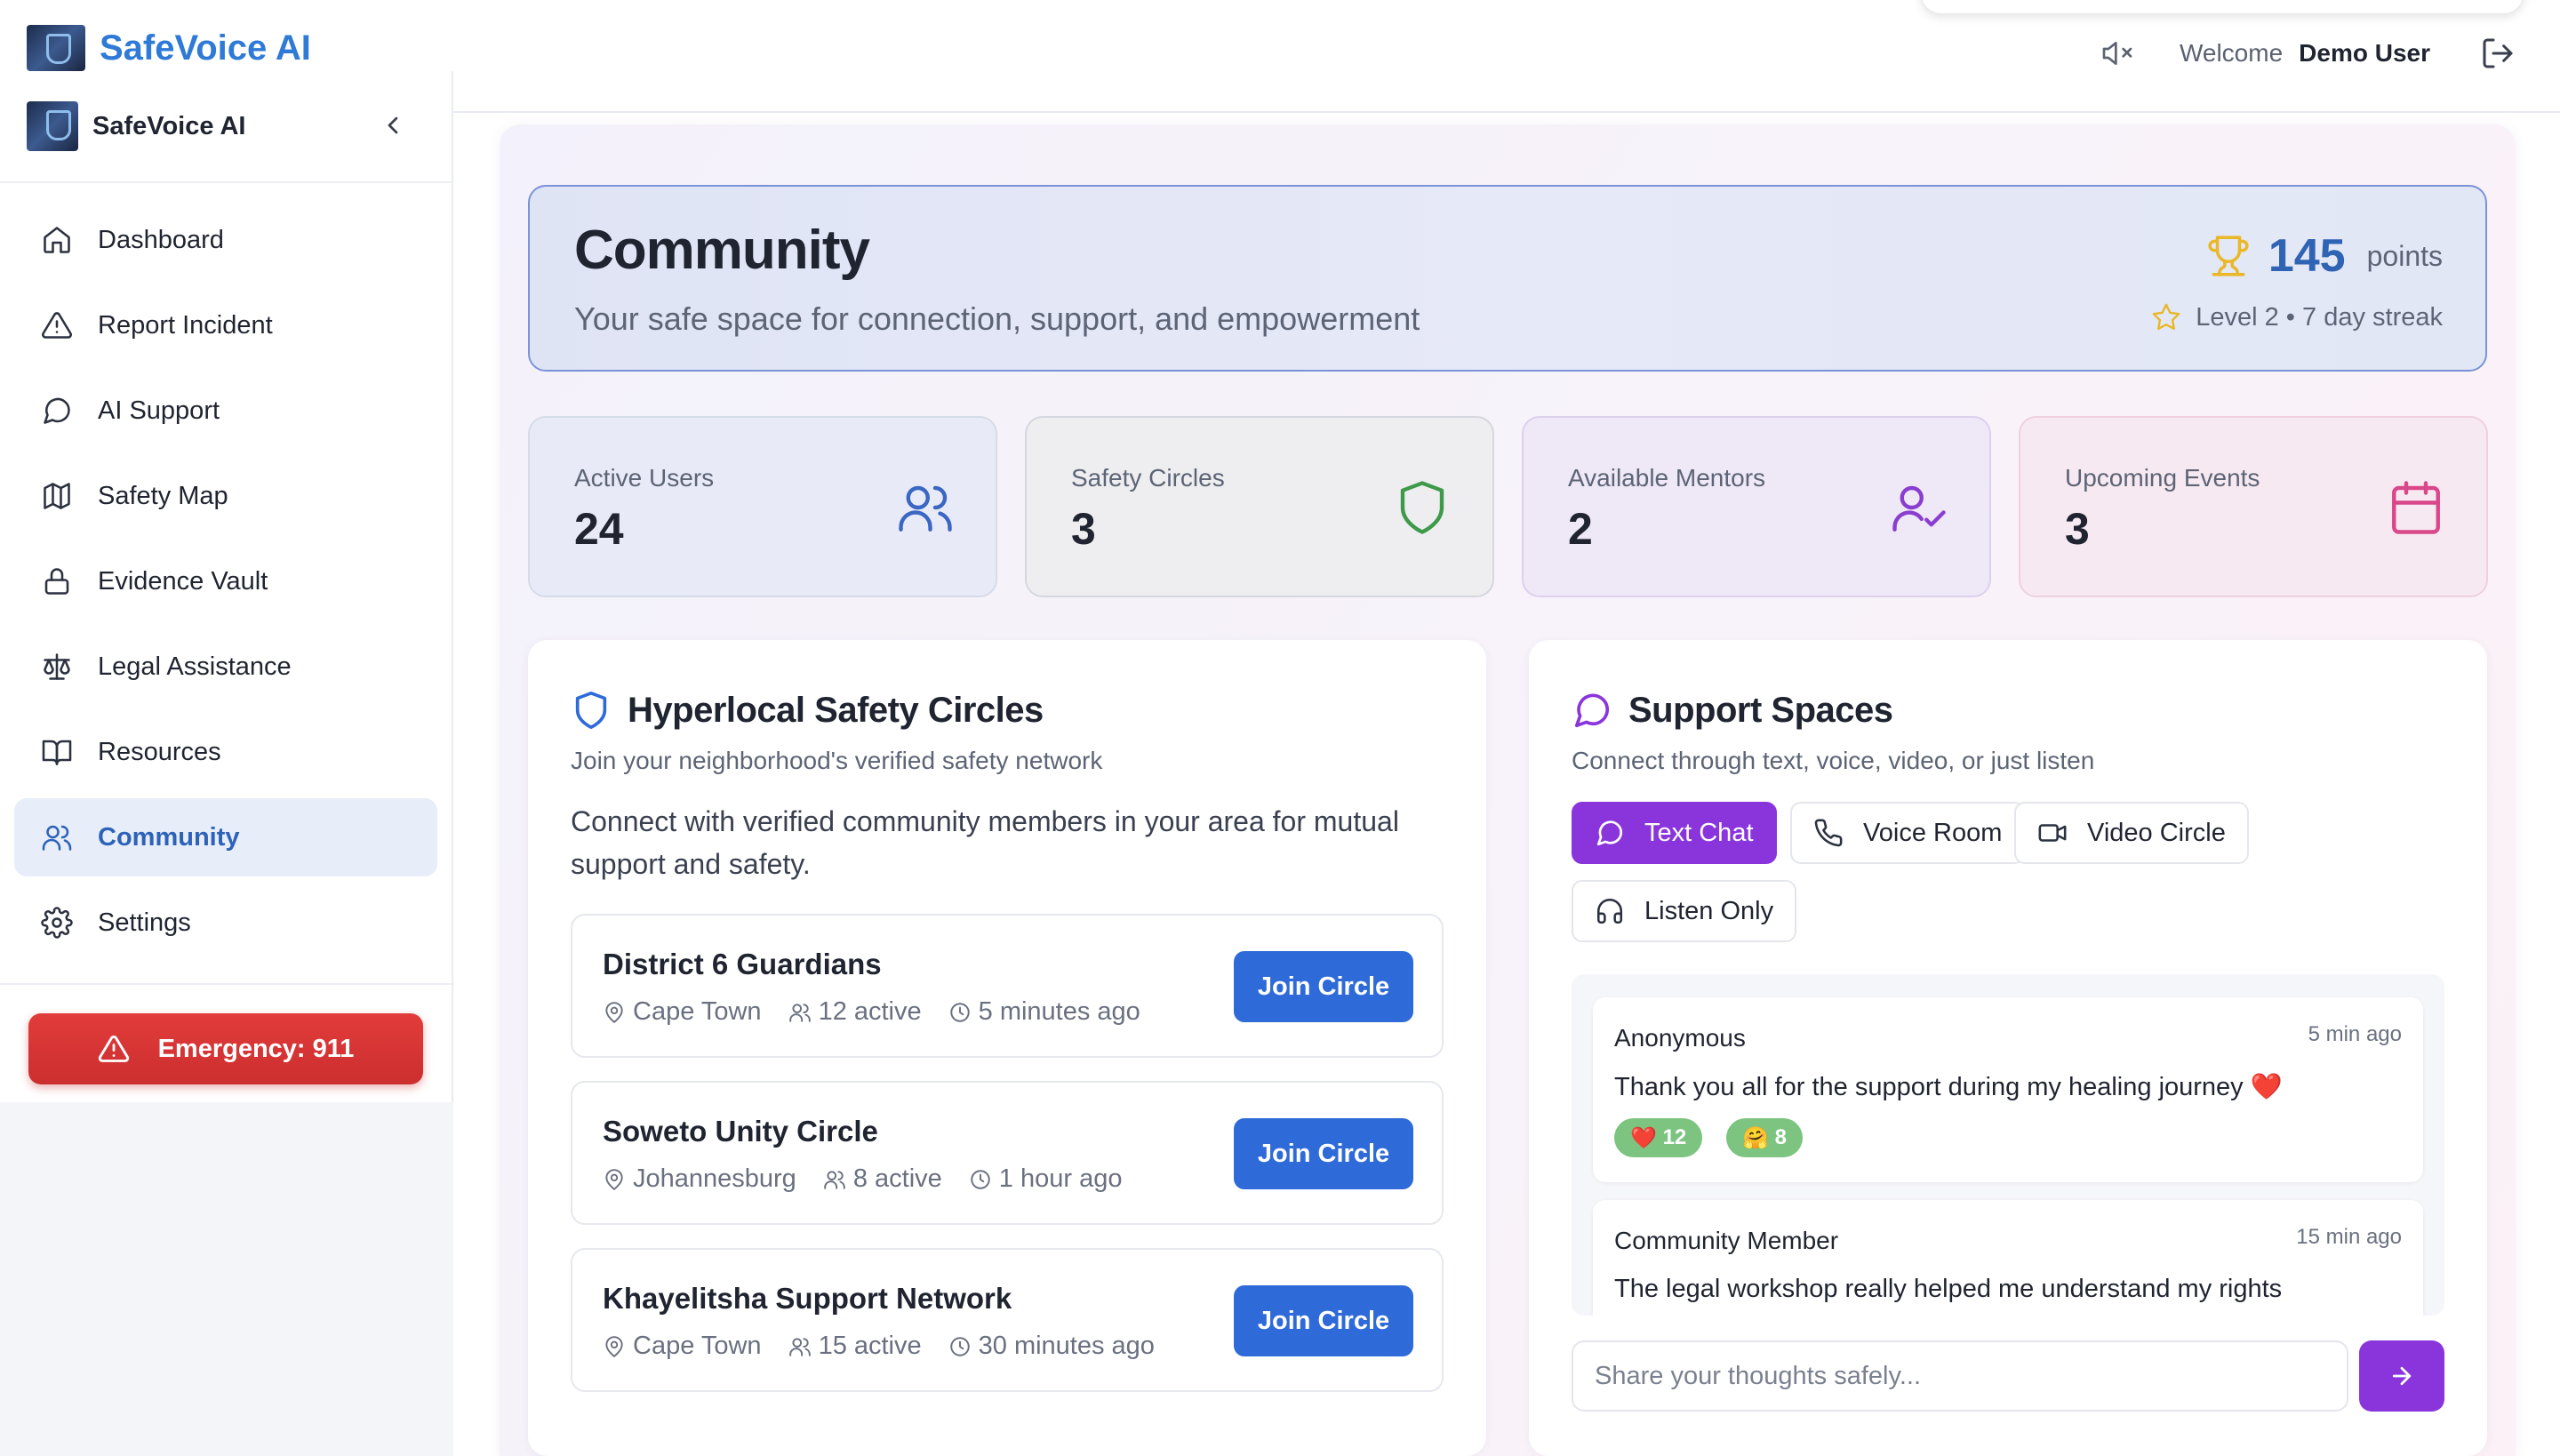  Describe the element at coordinates (1908, 833) in the screenshot. I see `mode-voice-room: Voice Room` at that location.